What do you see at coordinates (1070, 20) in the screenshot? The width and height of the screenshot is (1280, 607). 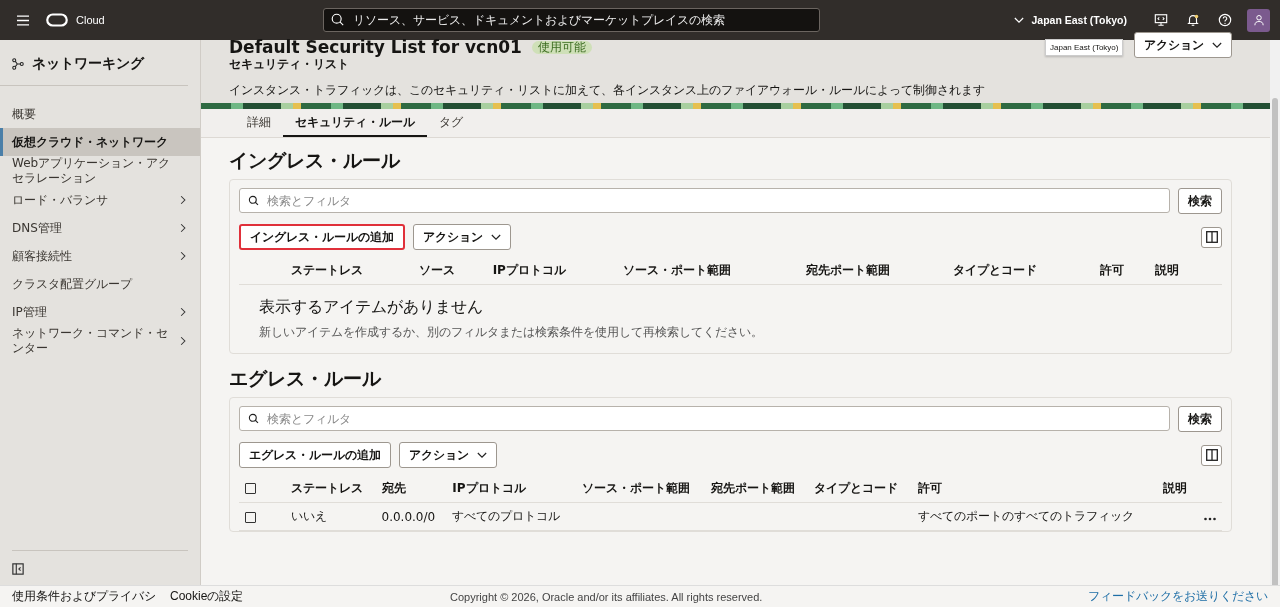 I see `region-selector: Japan East (Tokyo)` at bounding box center [1070, 20].